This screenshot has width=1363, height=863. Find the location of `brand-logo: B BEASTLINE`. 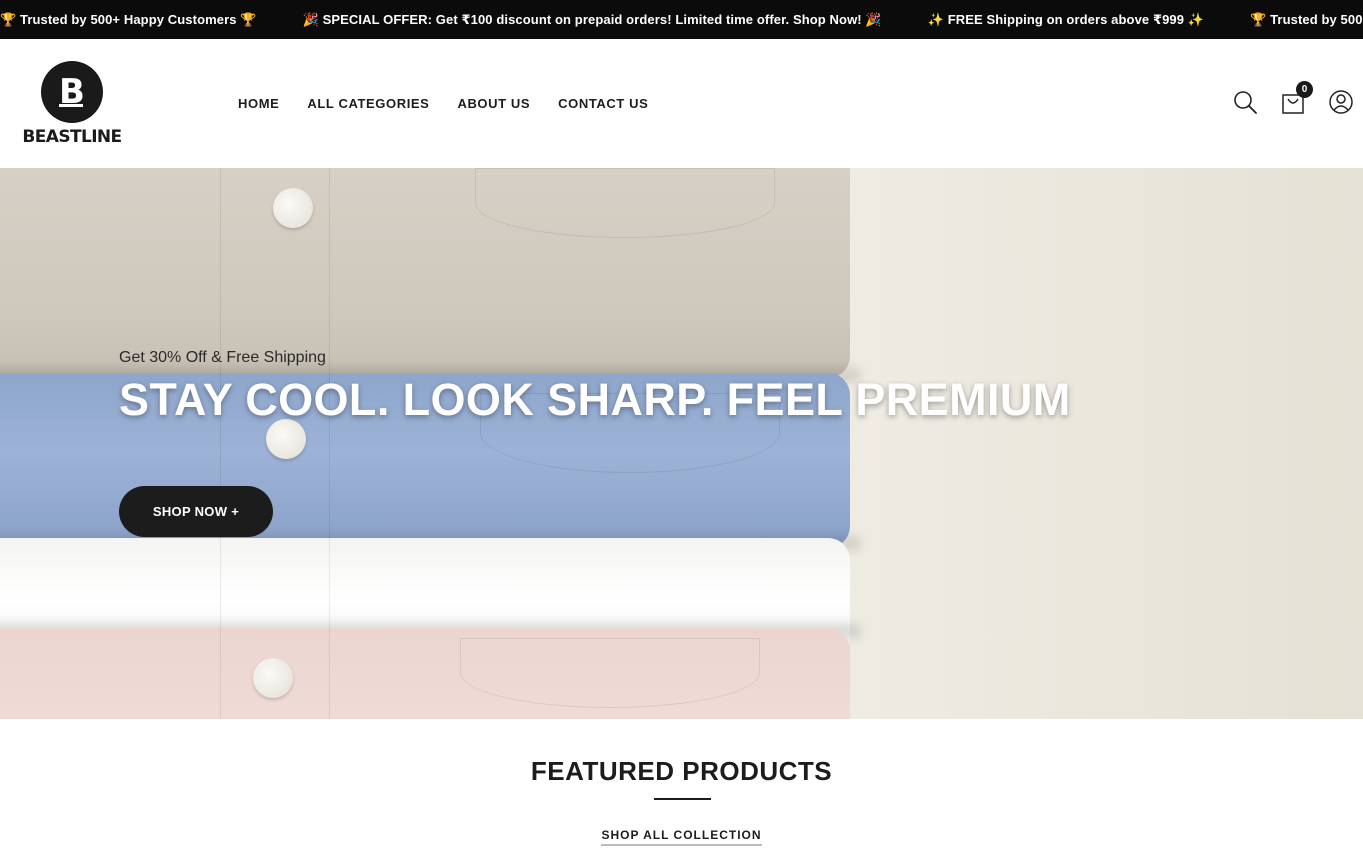

brand-logo: B BEASTLINE is located at coordinates (72, 107).